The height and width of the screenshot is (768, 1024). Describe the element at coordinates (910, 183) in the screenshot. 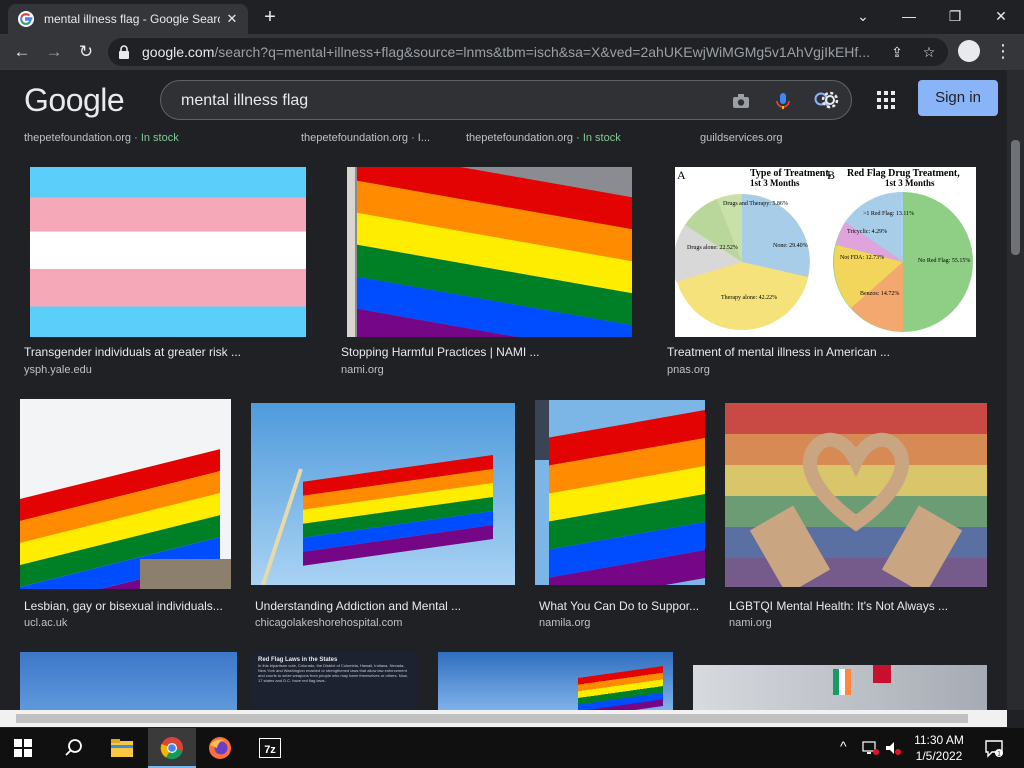

I see `pie-b-subtitle: 1st 3 Months` at that location.